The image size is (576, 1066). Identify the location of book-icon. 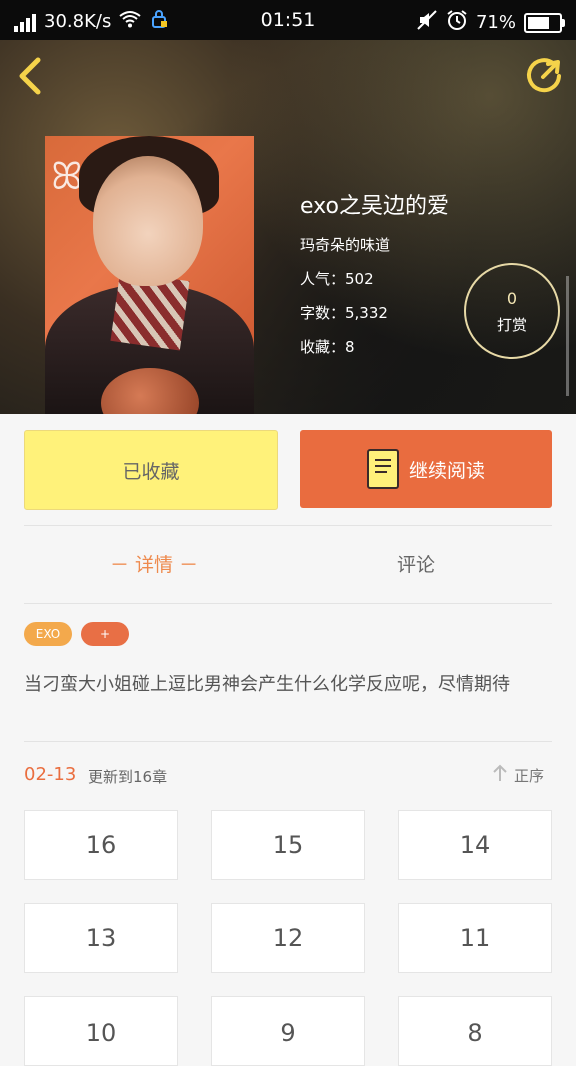
(382, 469).